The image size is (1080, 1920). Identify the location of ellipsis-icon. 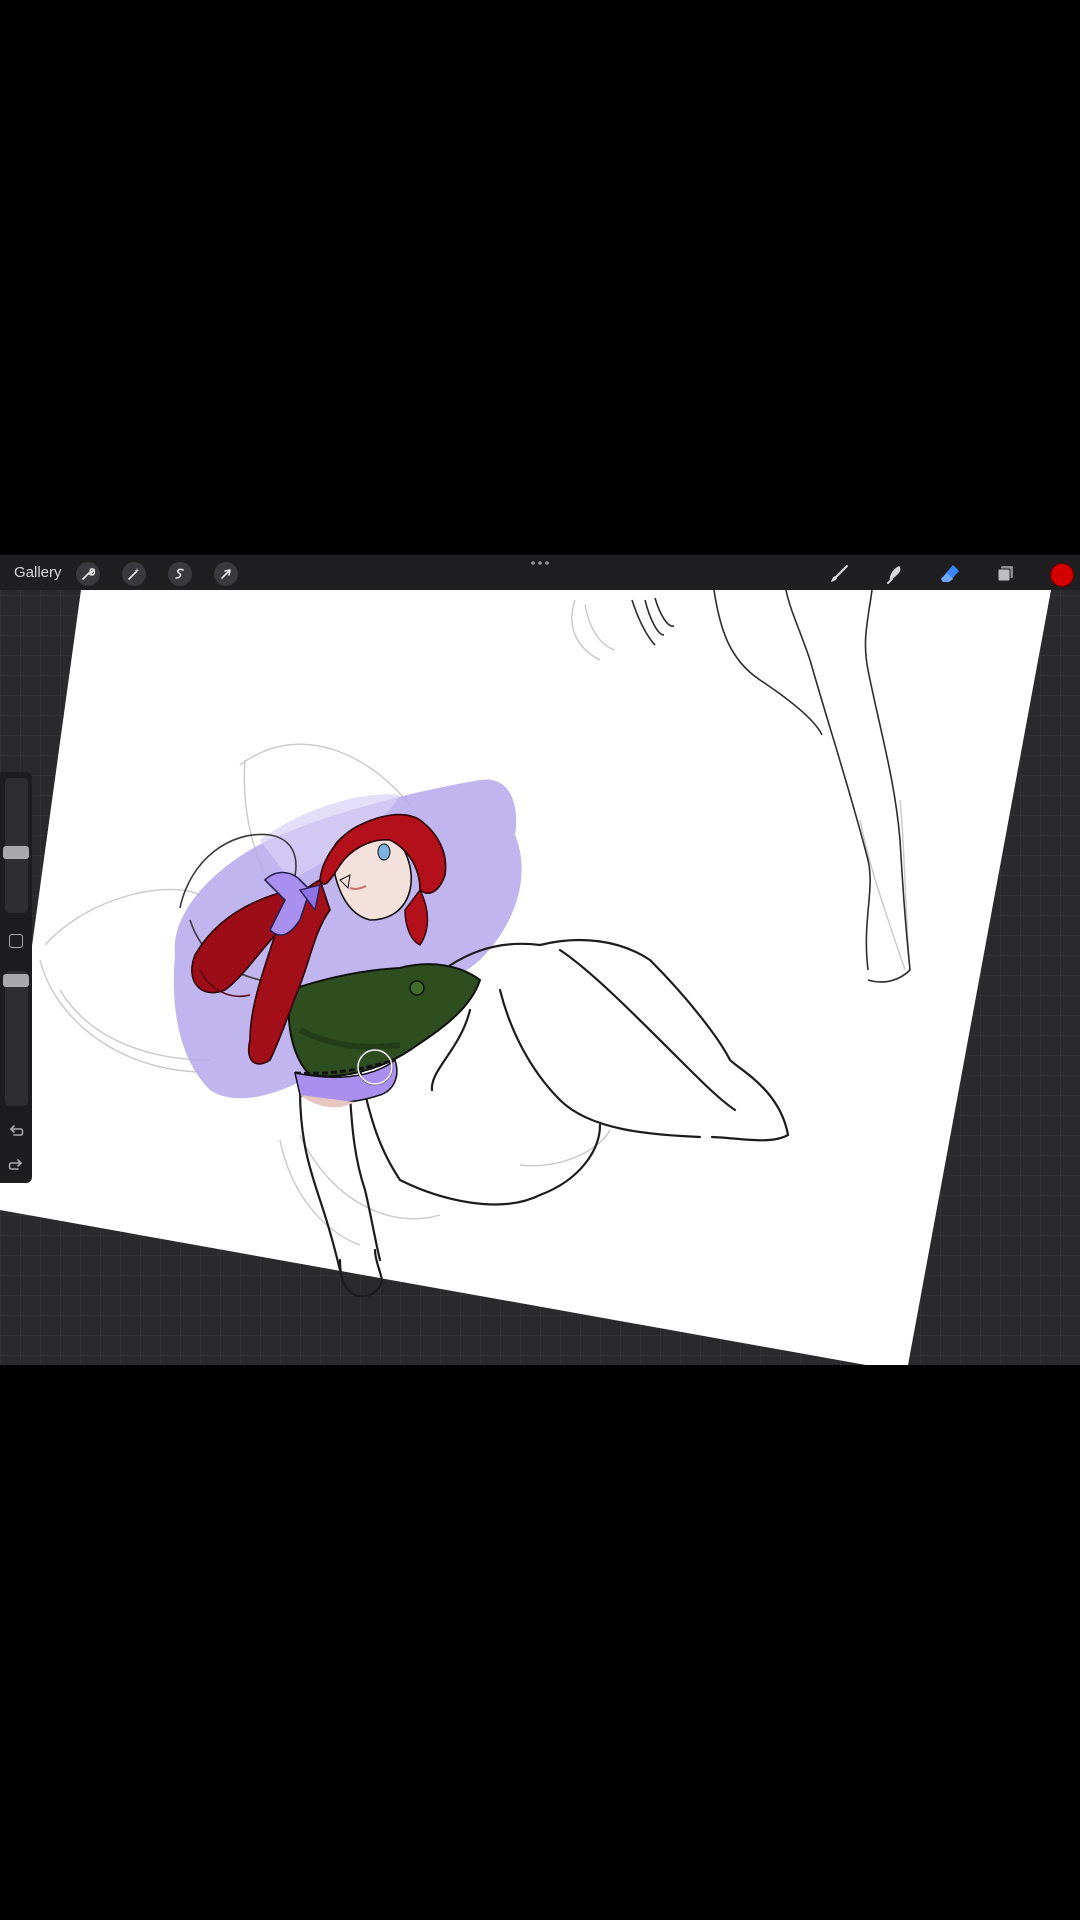
(540, 563).